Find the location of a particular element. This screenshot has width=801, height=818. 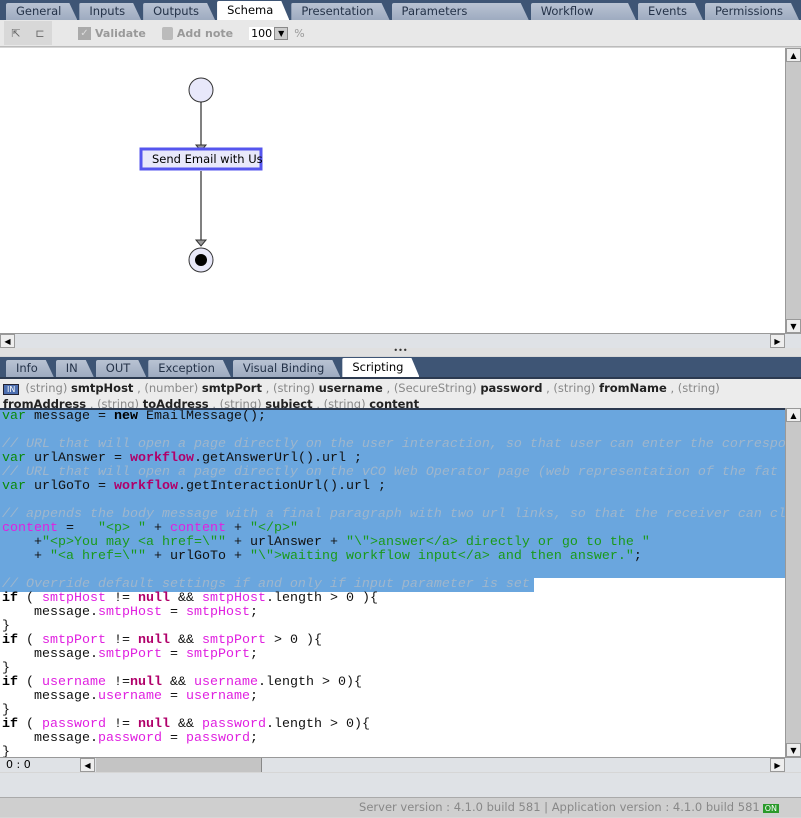

code-token: + is located at coordinates (22, 542).